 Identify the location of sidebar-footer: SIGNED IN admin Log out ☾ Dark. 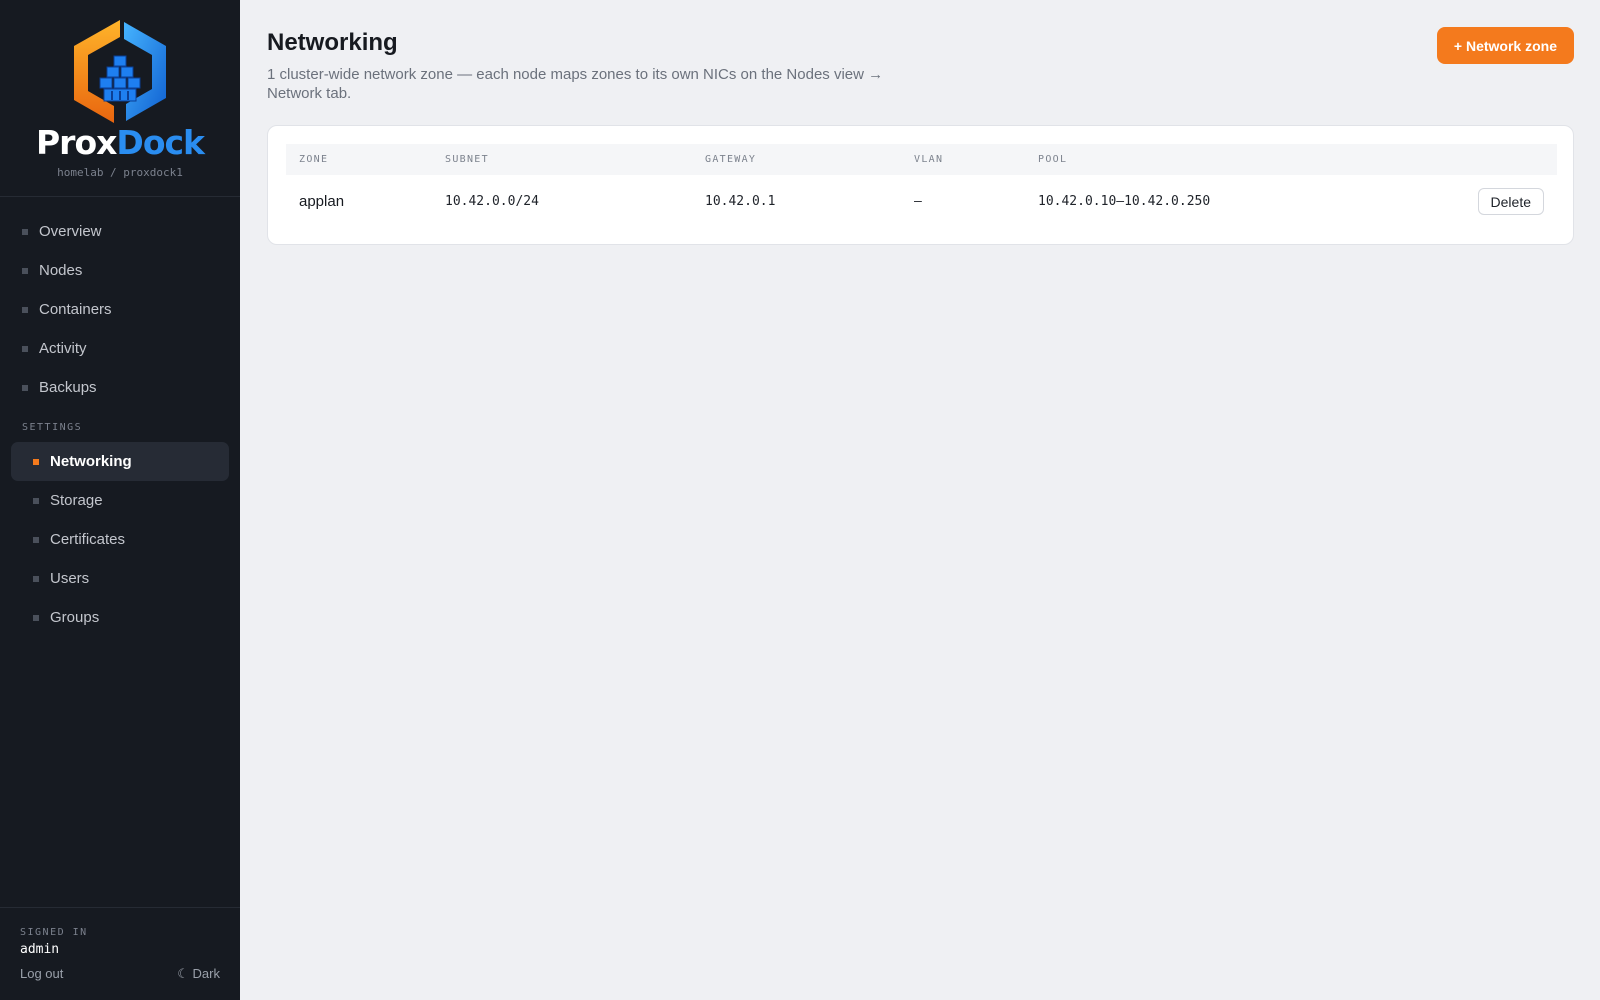
(120, 953).